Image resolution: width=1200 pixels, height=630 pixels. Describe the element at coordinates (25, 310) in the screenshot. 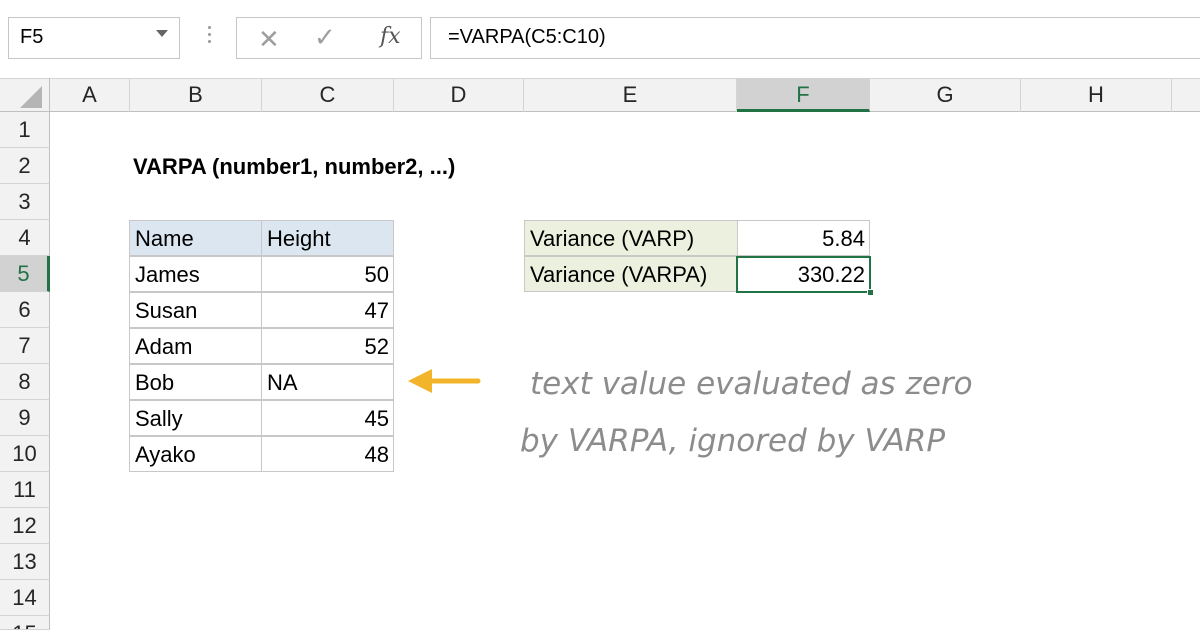

I see `row-header-6: 6` at that location.